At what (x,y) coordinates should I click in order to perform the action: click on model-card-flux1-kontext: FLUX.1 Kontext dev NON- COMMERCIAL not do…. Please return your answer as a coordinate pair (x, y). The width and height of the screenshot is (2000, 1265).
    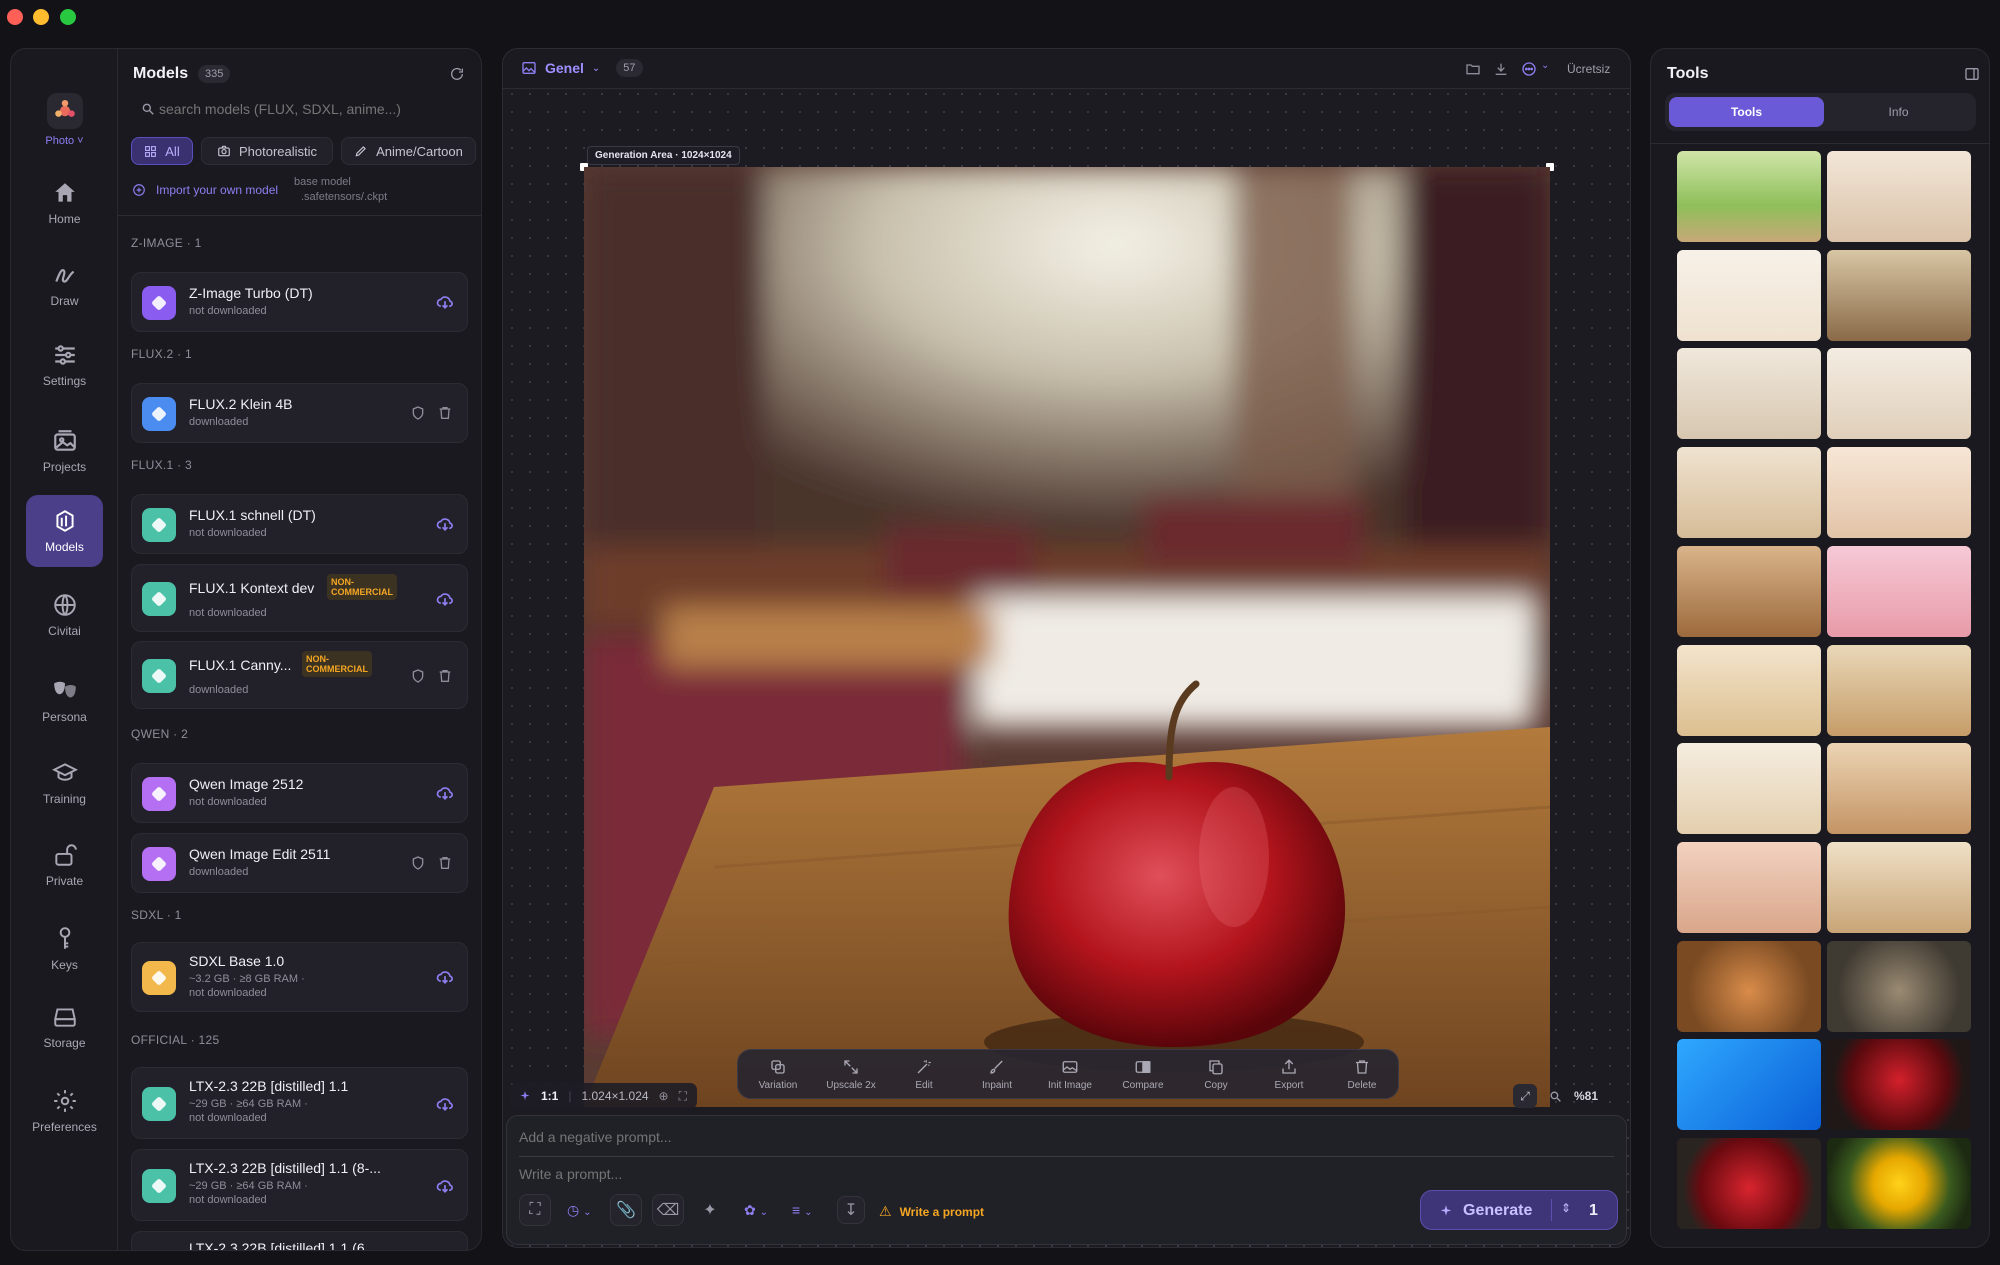
    Looking at the image, I should click on (299, 598).